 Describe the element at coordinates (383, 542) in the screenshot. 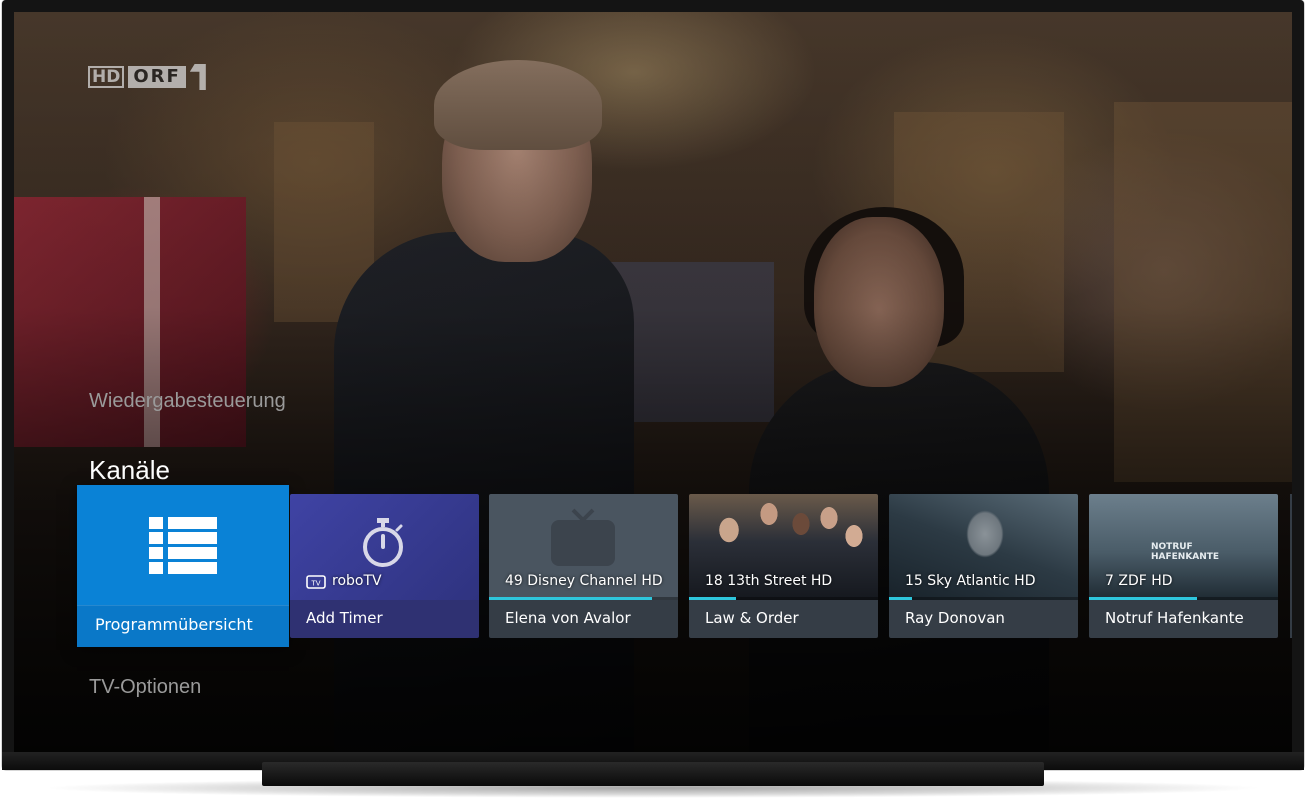

I see `stopwatch-icon` at that location.